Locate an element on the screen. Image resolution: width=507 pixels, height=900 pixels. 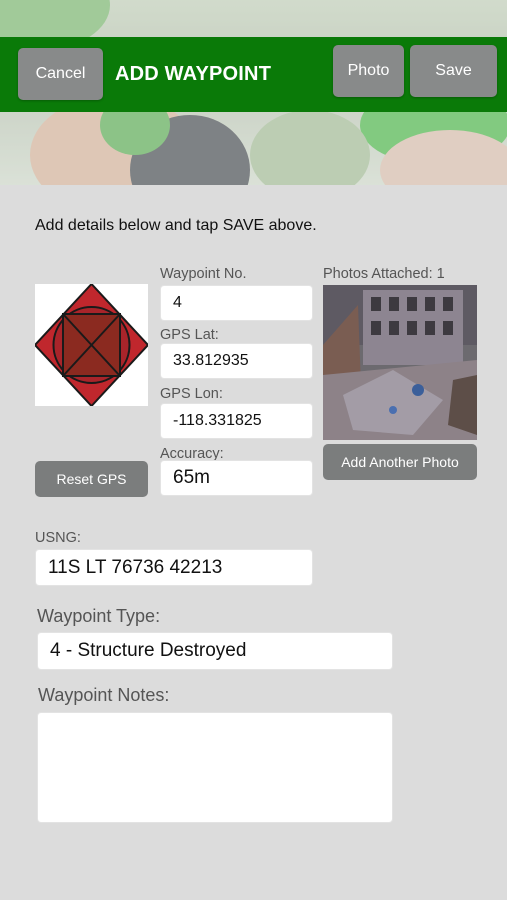
attached-photo-thumbnail is located at coordinates (400, 362).